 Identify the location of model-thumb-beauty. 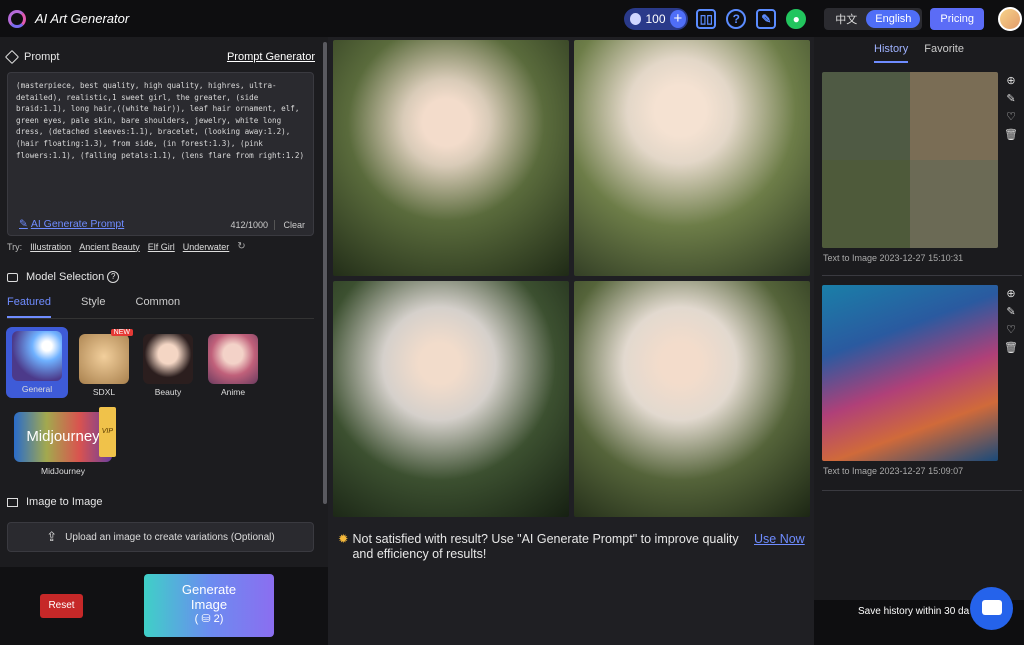
(168, 359).